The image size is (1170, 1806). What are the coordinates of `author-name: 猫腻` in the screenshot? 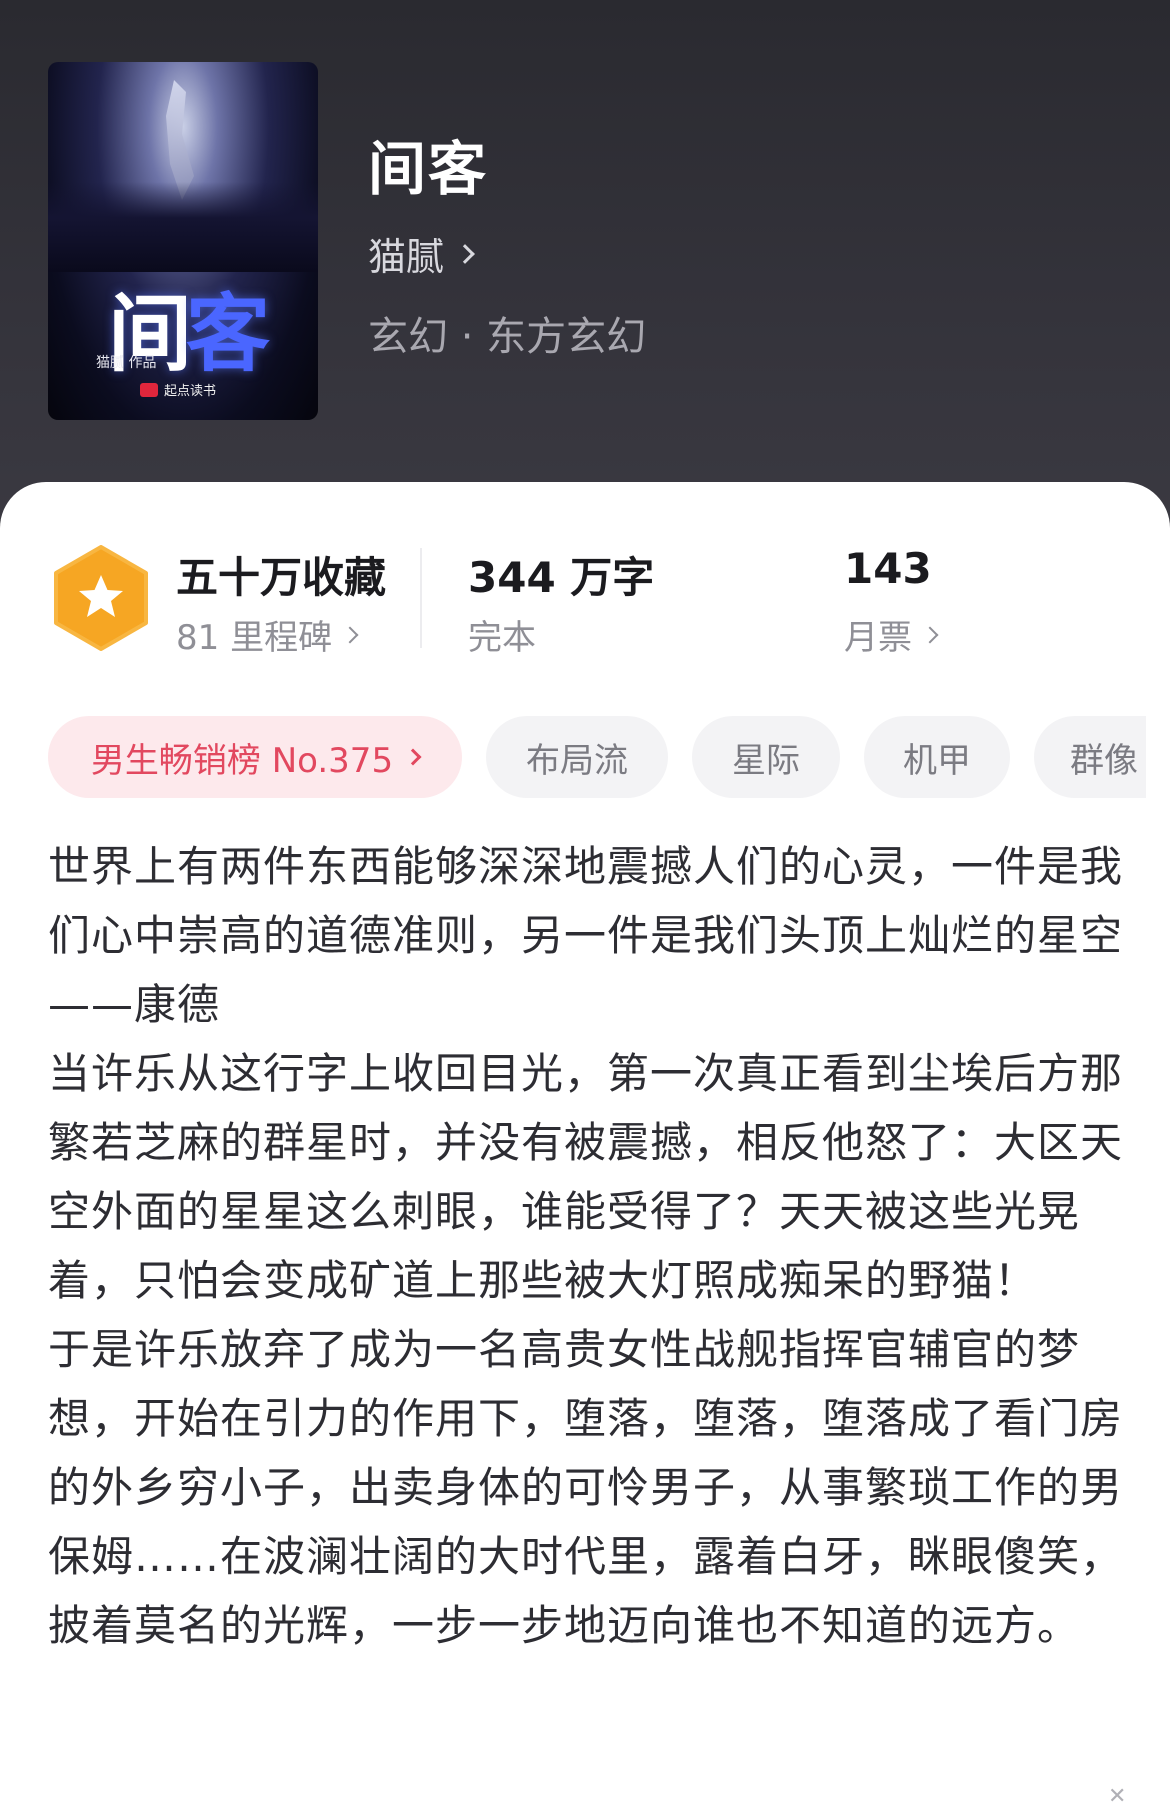 It's located at (406, 257).